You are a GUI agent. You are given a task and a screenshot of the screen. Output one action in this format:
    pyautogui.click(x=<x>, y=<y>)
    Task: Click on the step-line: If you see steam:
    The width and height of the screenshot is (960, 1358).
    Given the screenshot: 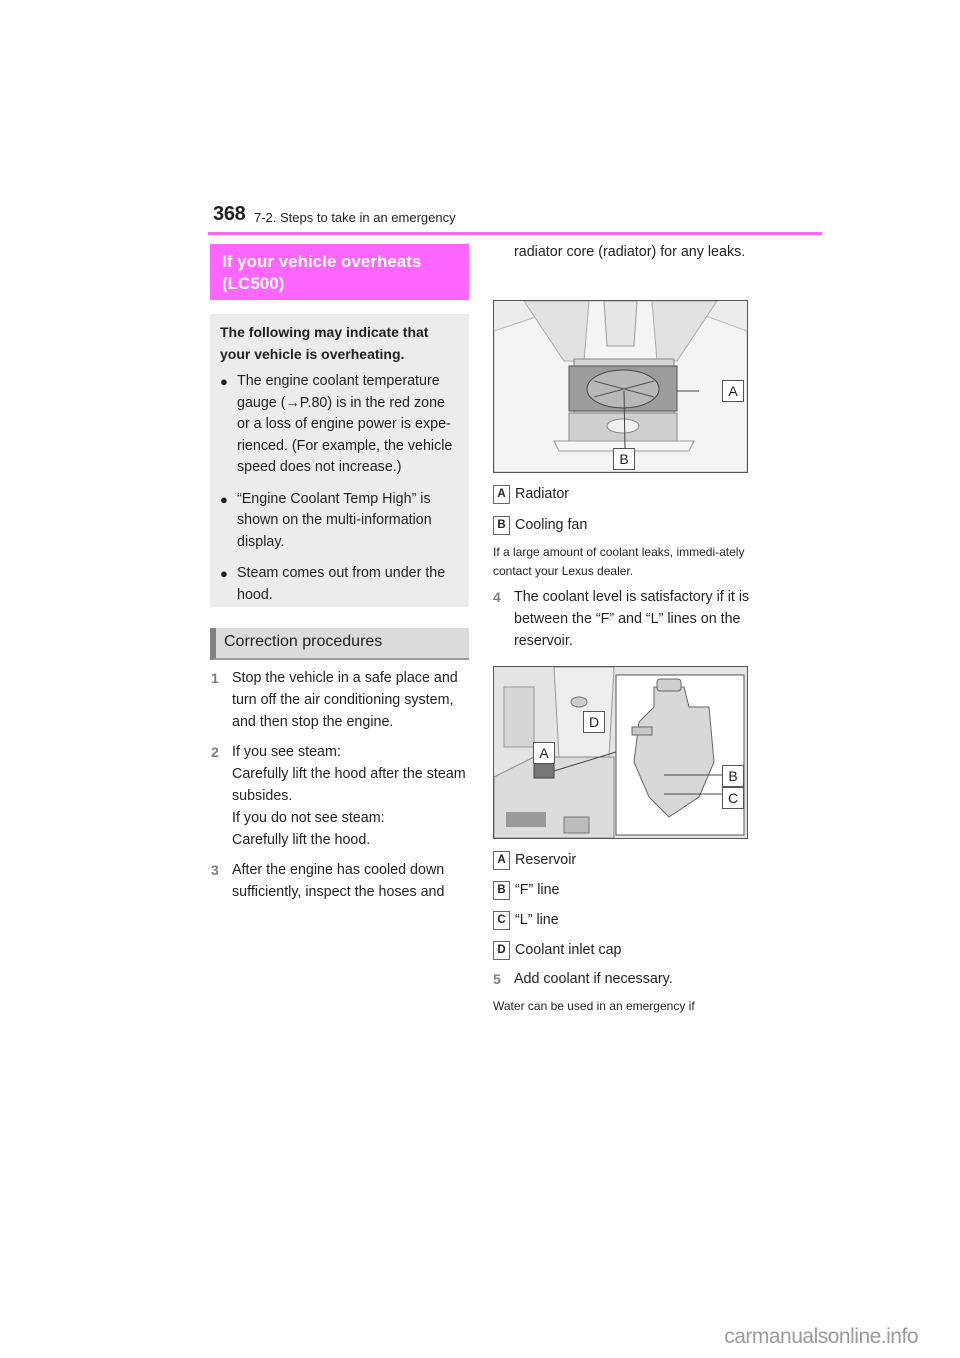 What is the action you would take?
    pyautogui.click(x=286, y=752)
    